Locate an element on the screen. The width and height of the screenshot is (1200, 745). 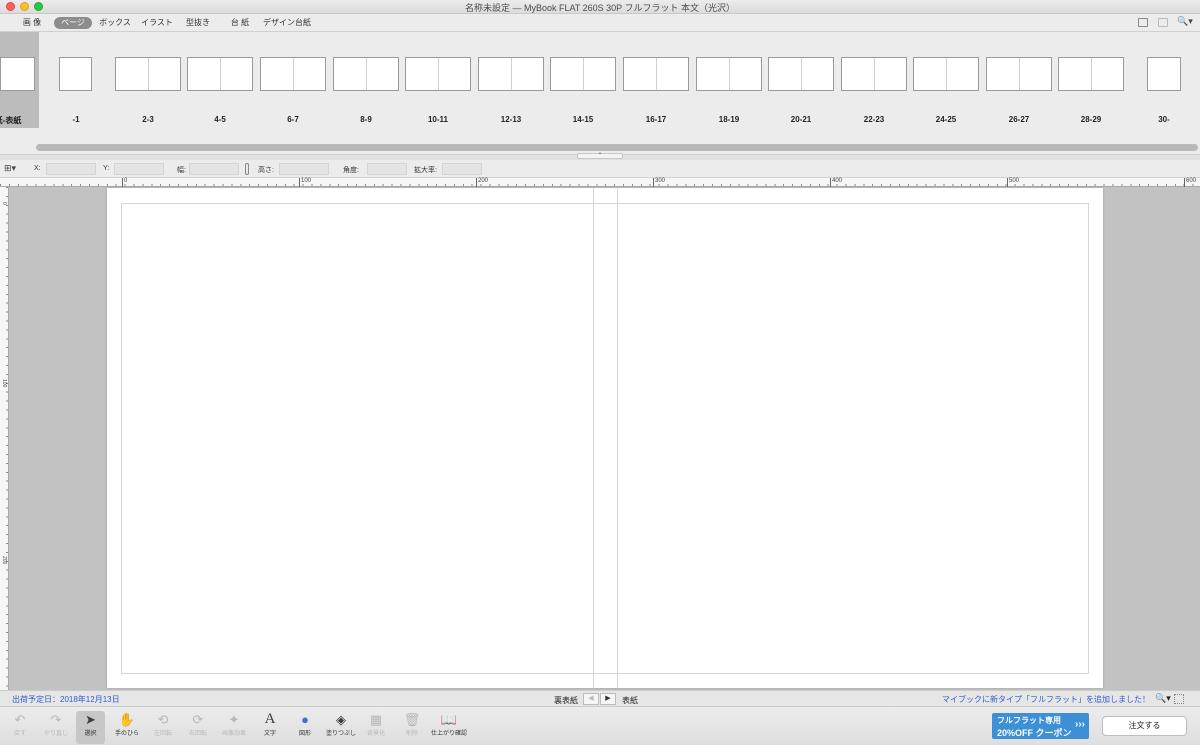
thumbnail-label: 6-7 is located at coordinates (293, 119).